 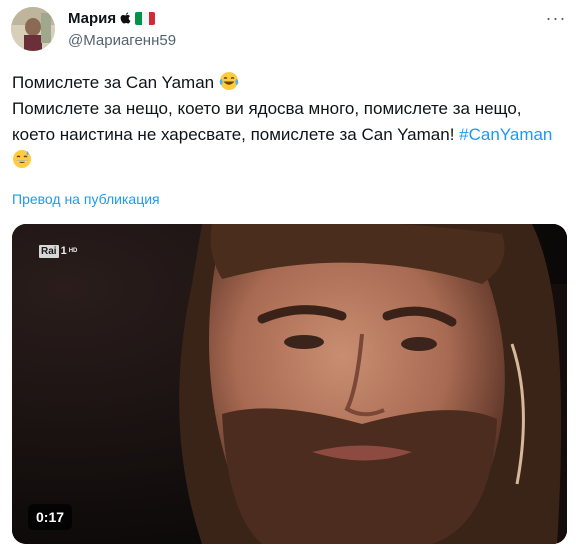 I want to click on hashtag-link: #CanYaman, so click(x=505, y=134).